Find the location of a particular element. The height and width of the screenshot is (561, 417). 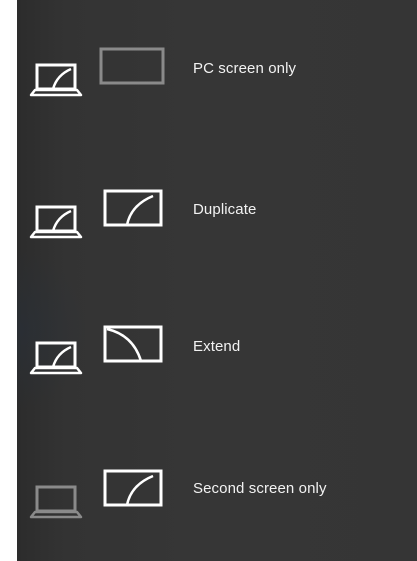

extend-icon is located at coordinates (96, 350).